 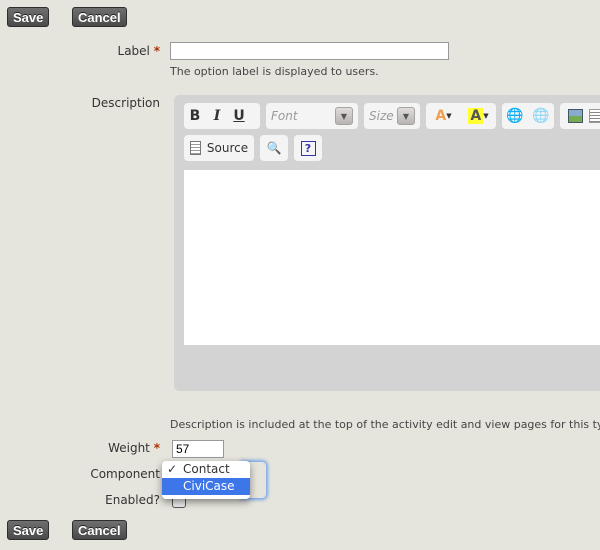 I want to click on document-icon, so click(x=195, y=148).